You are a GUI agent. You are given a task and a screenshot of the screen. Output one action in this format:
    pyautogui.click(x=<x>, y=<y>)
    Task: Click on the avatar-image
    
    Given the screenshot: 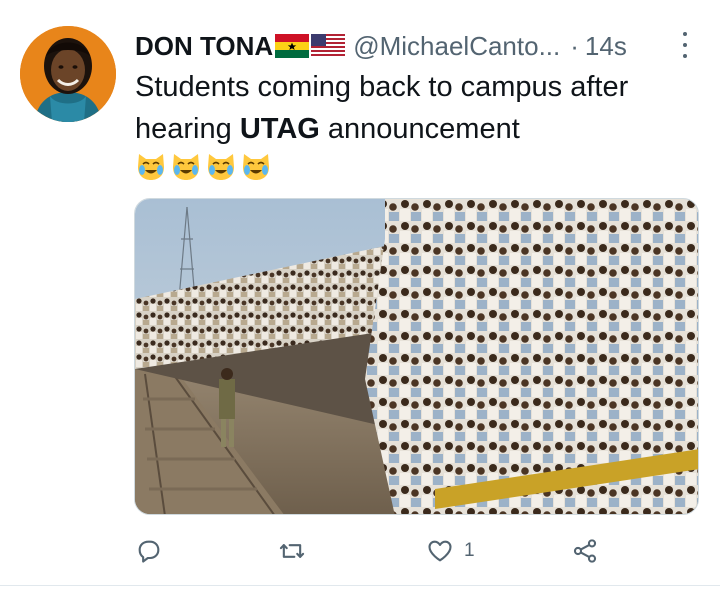 What is the action you would take?
    pyautogui.click(x=68, y=74)
    